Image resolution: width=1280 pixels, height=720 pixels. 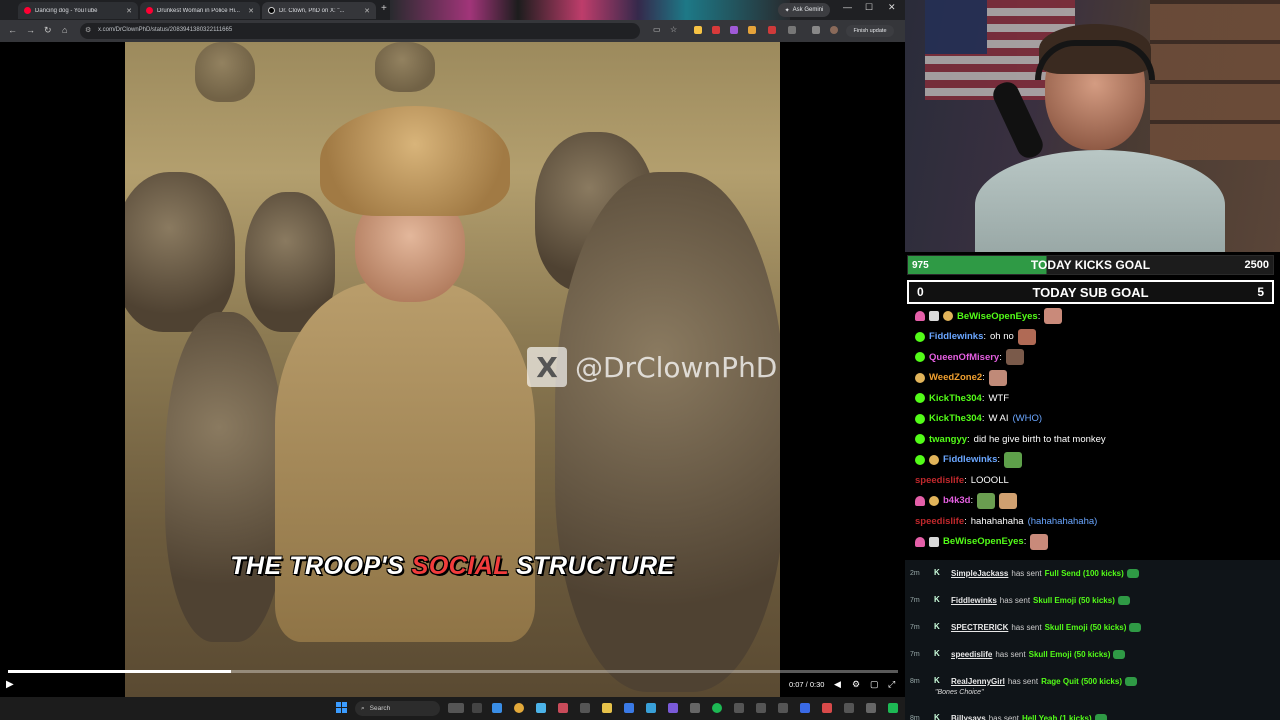 I want to click on tab-dancing-dog: Dancing dog - YouTube ✕, so click(x=78, y=10).